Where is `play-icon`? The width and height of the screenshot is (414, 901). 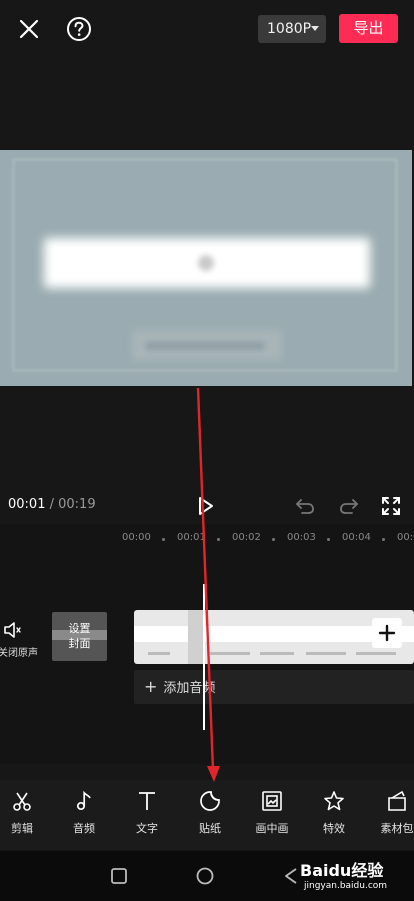 play-icon is located at coordinates (206, 506).